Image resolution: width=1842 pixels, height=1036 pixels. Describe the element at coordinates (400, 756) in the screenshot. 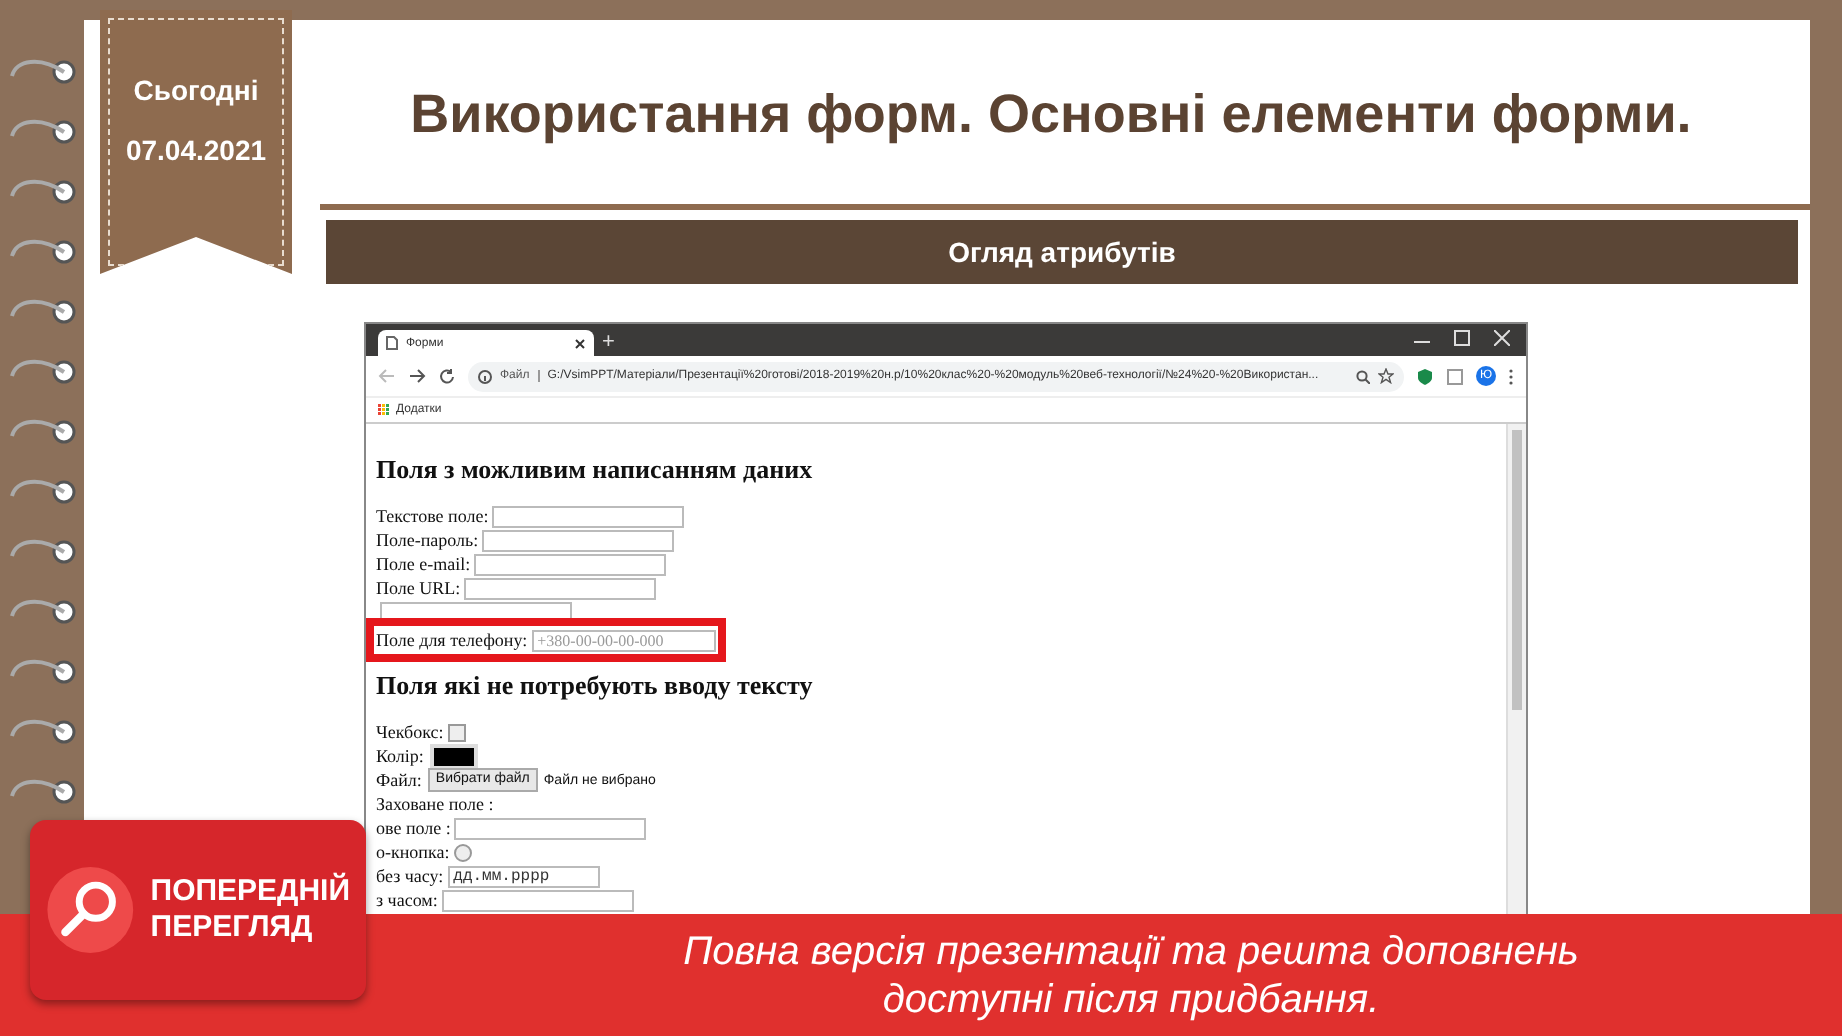

I see `field-label: Колір:` at that location.